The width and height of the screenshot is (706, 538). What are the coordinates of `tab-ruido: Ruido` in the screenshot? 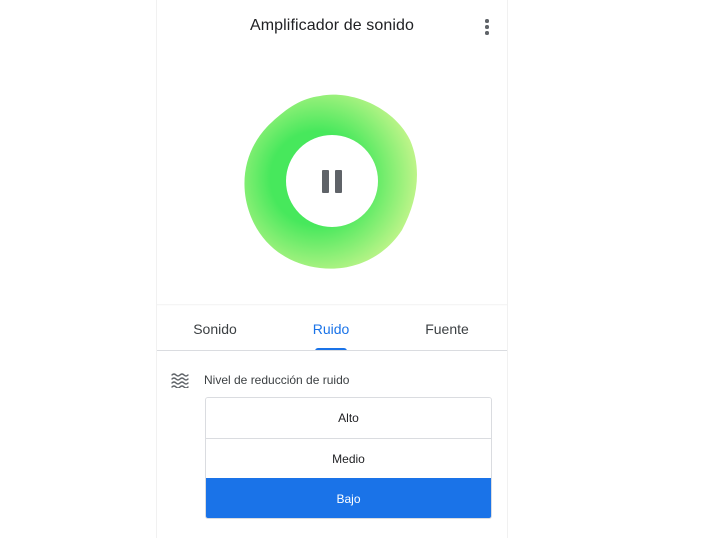 It's located at (331, 328).